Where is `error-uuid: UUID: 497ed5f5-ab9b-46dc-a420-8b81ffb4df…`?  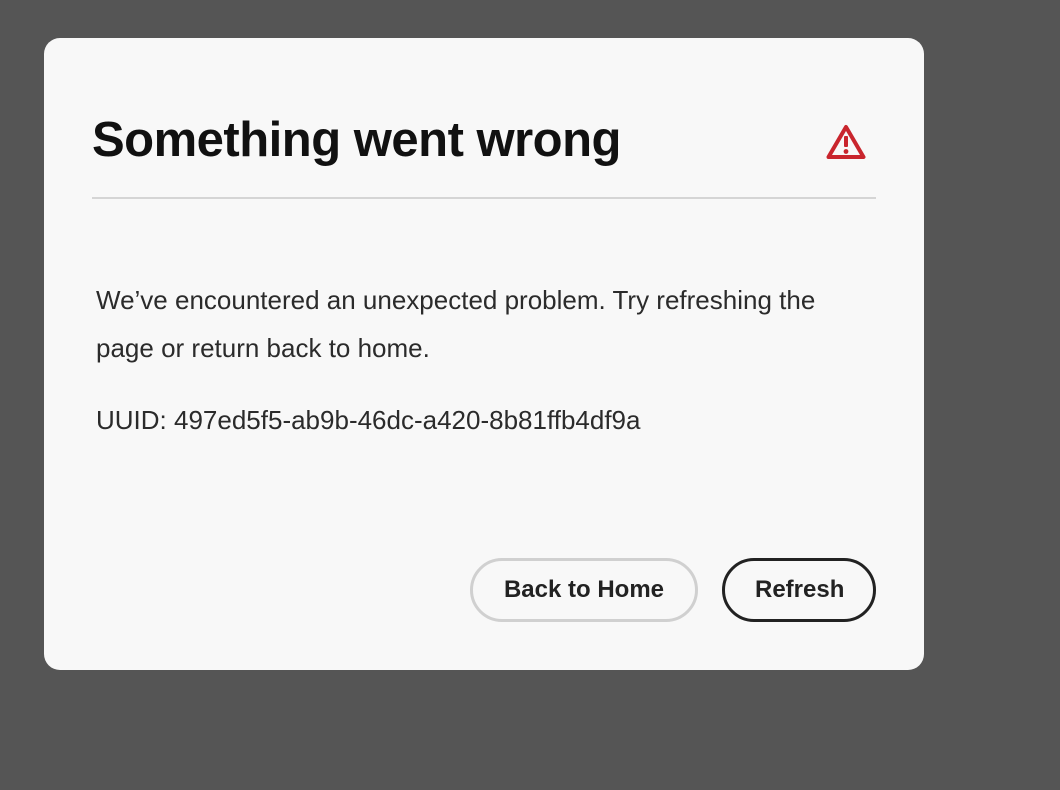 error-uuid: UUID: 497ed5f5-ab9b-46dc-a420-8b81ffb4df… is located at coordinates (368, 420).